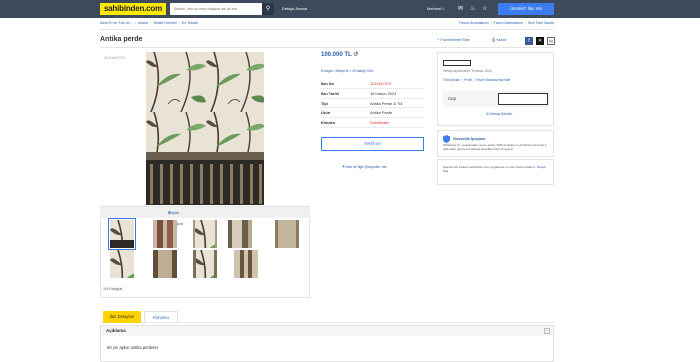 This screenshot has height=362, width=700. I want to click on post-free-ad-button: Ücretsiz* İlan Ver, so click(526, 9).